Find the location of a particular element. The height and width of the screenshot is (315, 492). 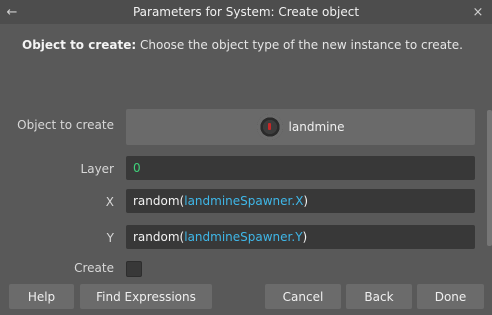

object-picker: landmine is located at coordinates (300, 127).